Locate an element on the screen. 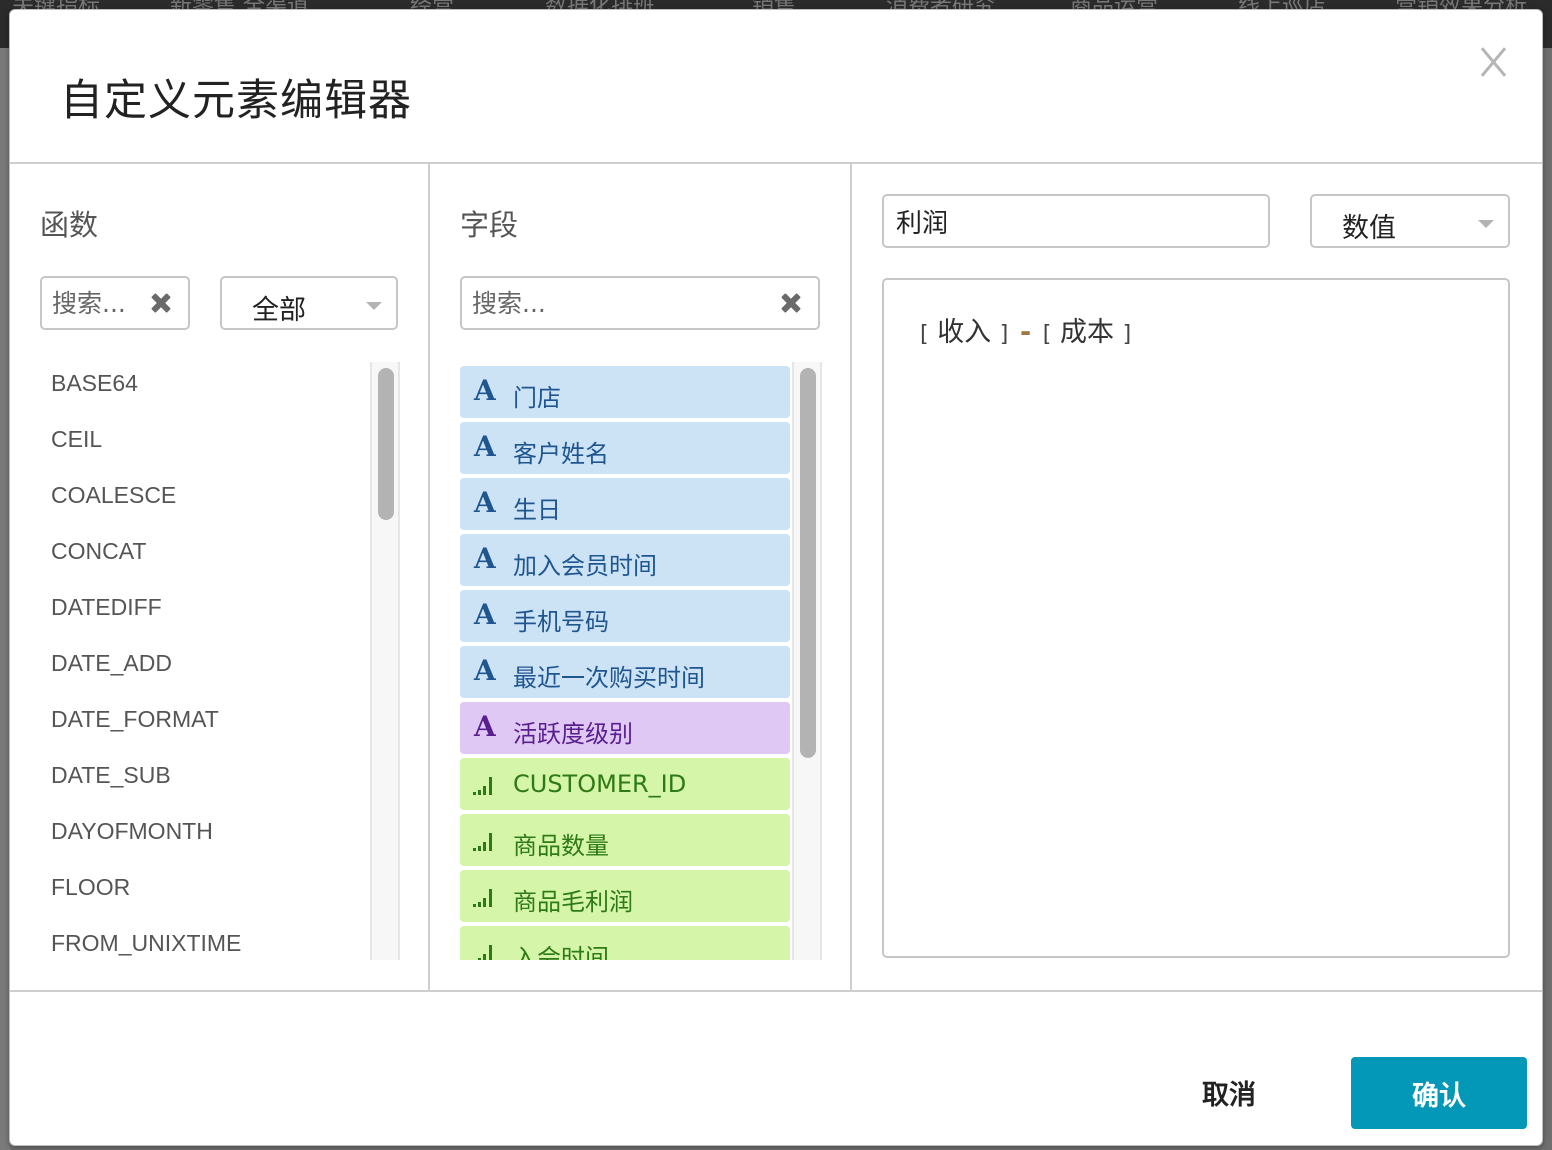 This screenshot has width=1552, height=1150. function-search-input is located at coordinates (100, 303).